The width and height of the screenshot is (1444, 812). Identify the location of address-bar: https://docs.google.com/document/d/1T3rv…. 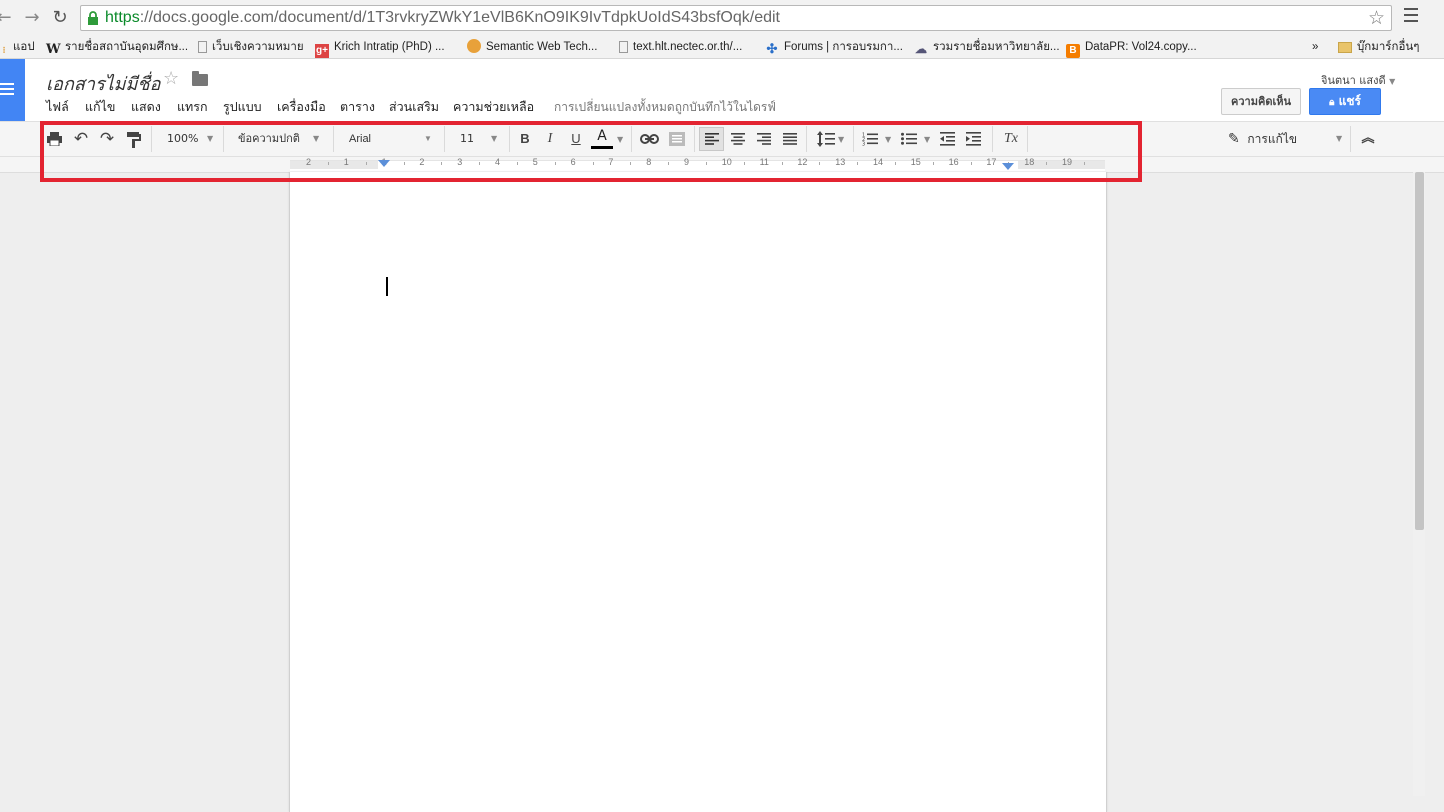
(736, 18).